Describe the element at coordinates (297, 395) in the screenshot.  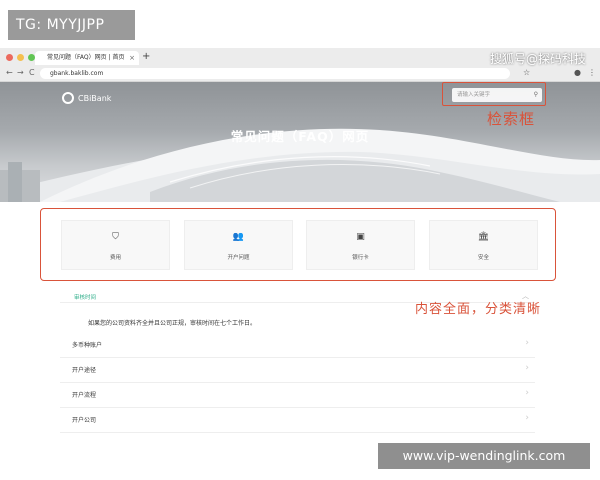
I see `faq-row: 开户流程 ›` at that location.